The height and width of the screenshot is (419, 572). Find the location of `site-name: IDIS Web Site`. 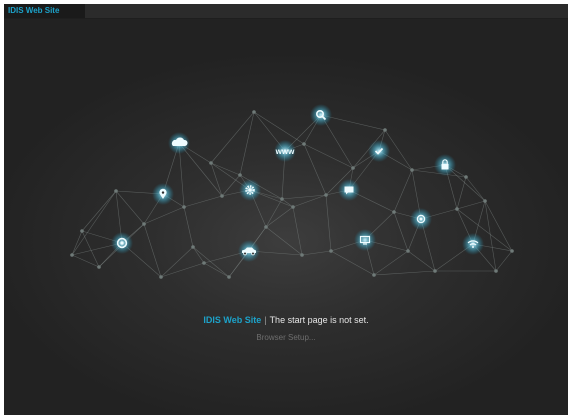

site-name: IDIS Web Site is located at coordinates (232, 320).